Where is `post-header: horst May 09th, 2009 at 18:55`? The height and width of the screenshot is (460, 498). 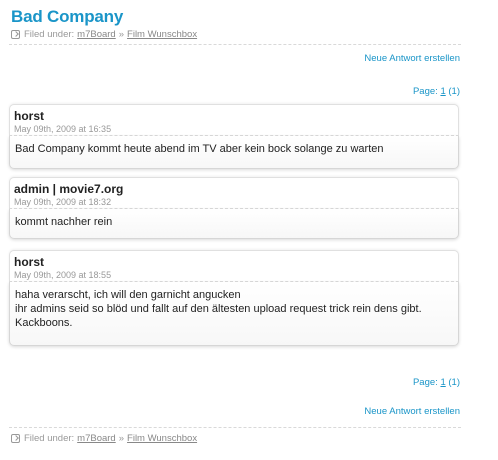
post-header: horst May 09th, 2009 at 18:55 is located at coordinates (234, 266).